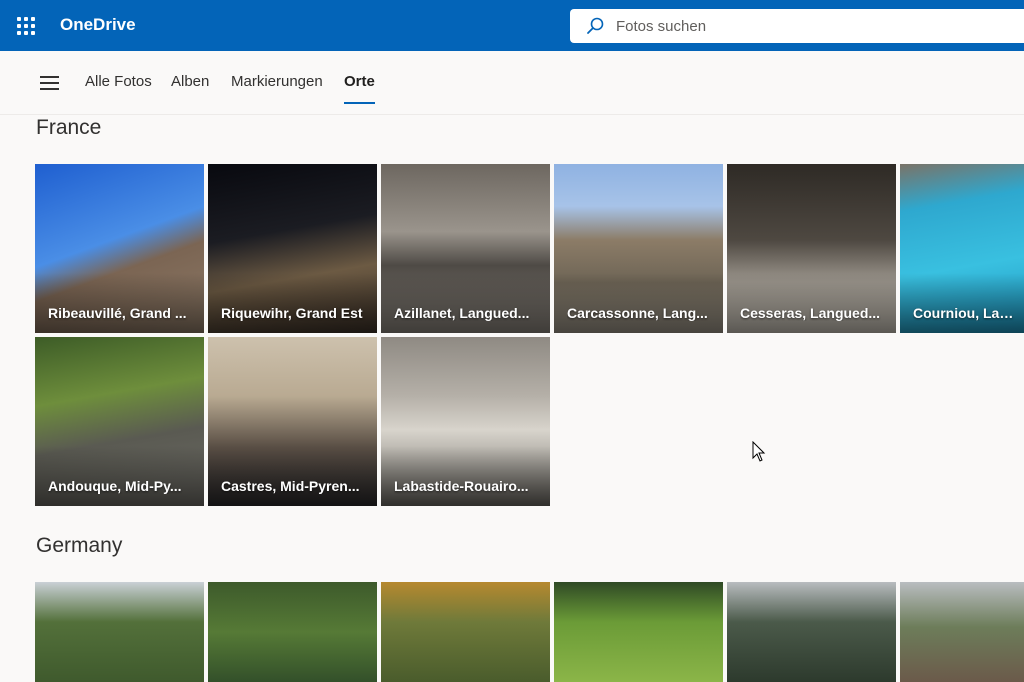 The height and width of the screenshot is (682, 1024). What do you see at coordinates (964, 313) in the screenshot?
I see `place-label: Courniou, Langu` at bounding box center [964, 313].